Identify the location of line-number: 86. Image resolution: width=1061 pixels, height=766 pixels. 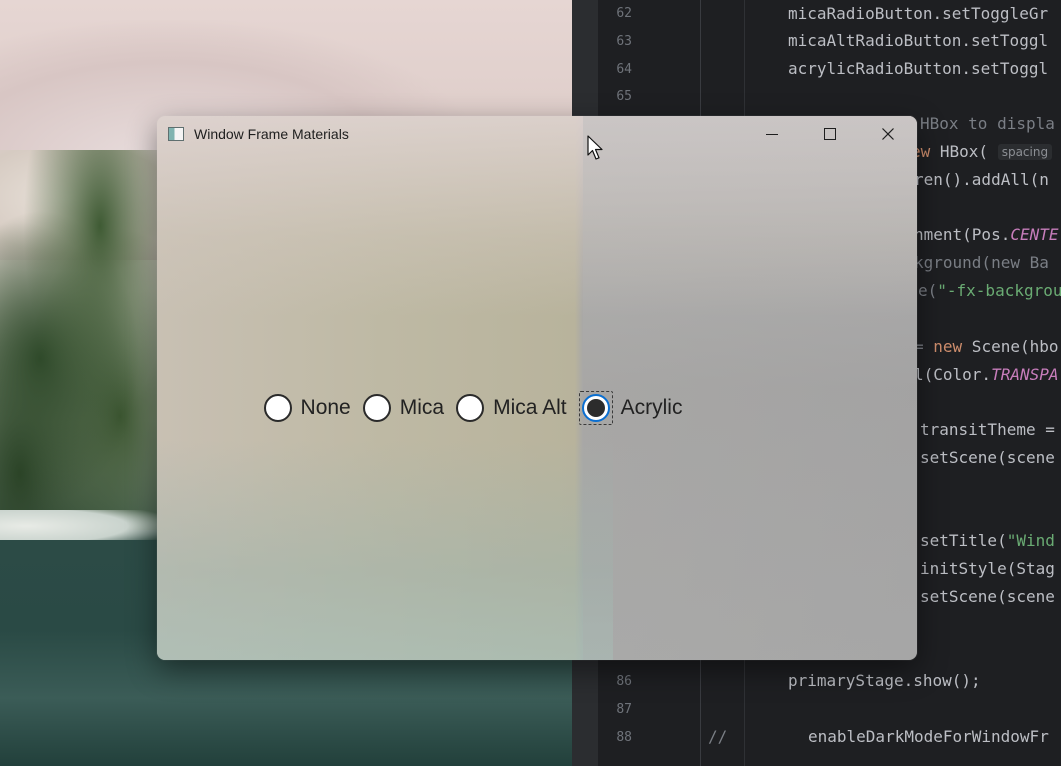
(624, 681).